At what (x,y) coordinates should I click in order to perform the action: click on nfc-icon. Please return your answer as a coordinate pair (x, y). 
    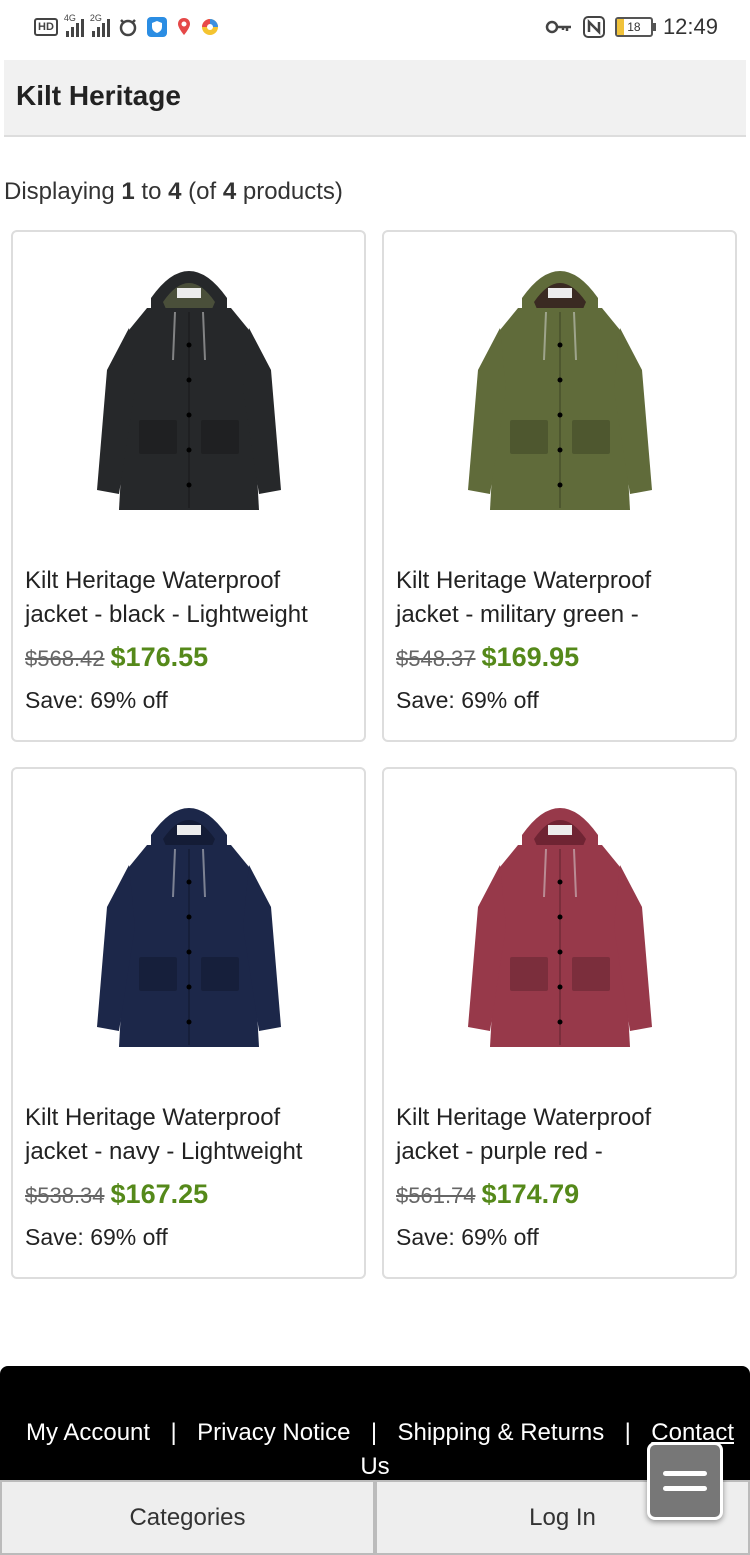
    Looking at the image, I should click on (593, 27).